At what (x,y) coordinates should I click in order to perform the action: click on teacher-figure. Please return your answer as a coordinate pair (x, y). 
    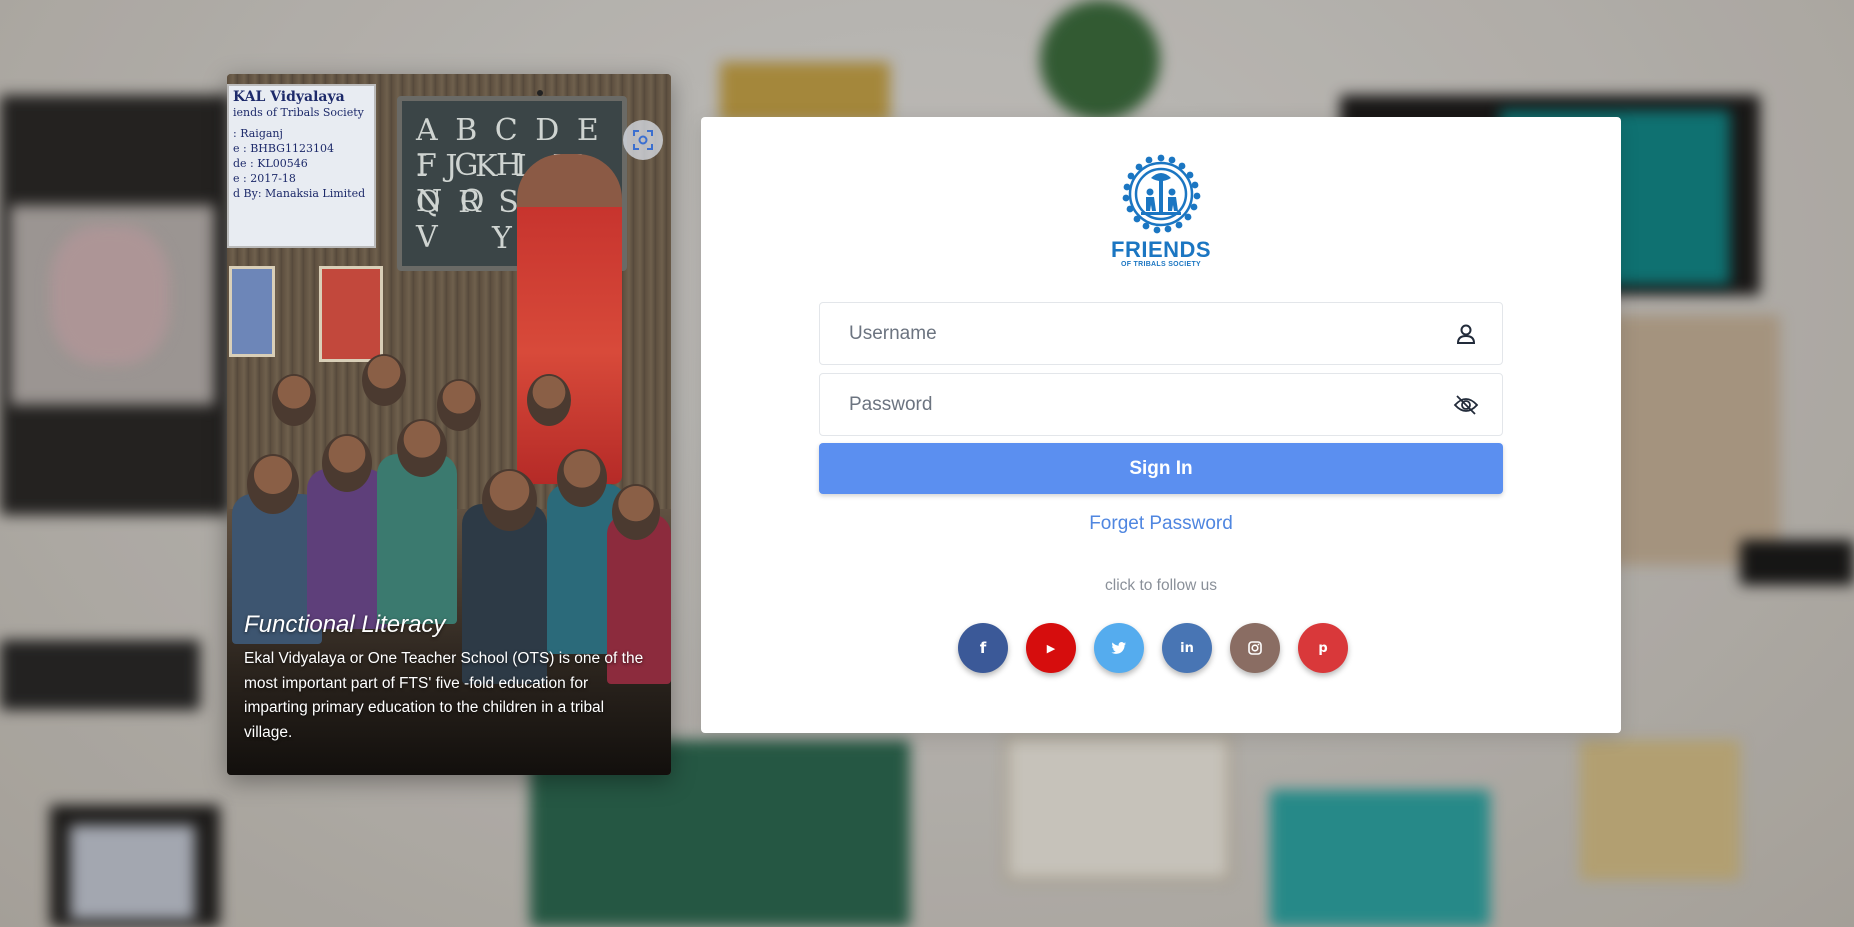
    Looking at the image, I should click on (569, 319).